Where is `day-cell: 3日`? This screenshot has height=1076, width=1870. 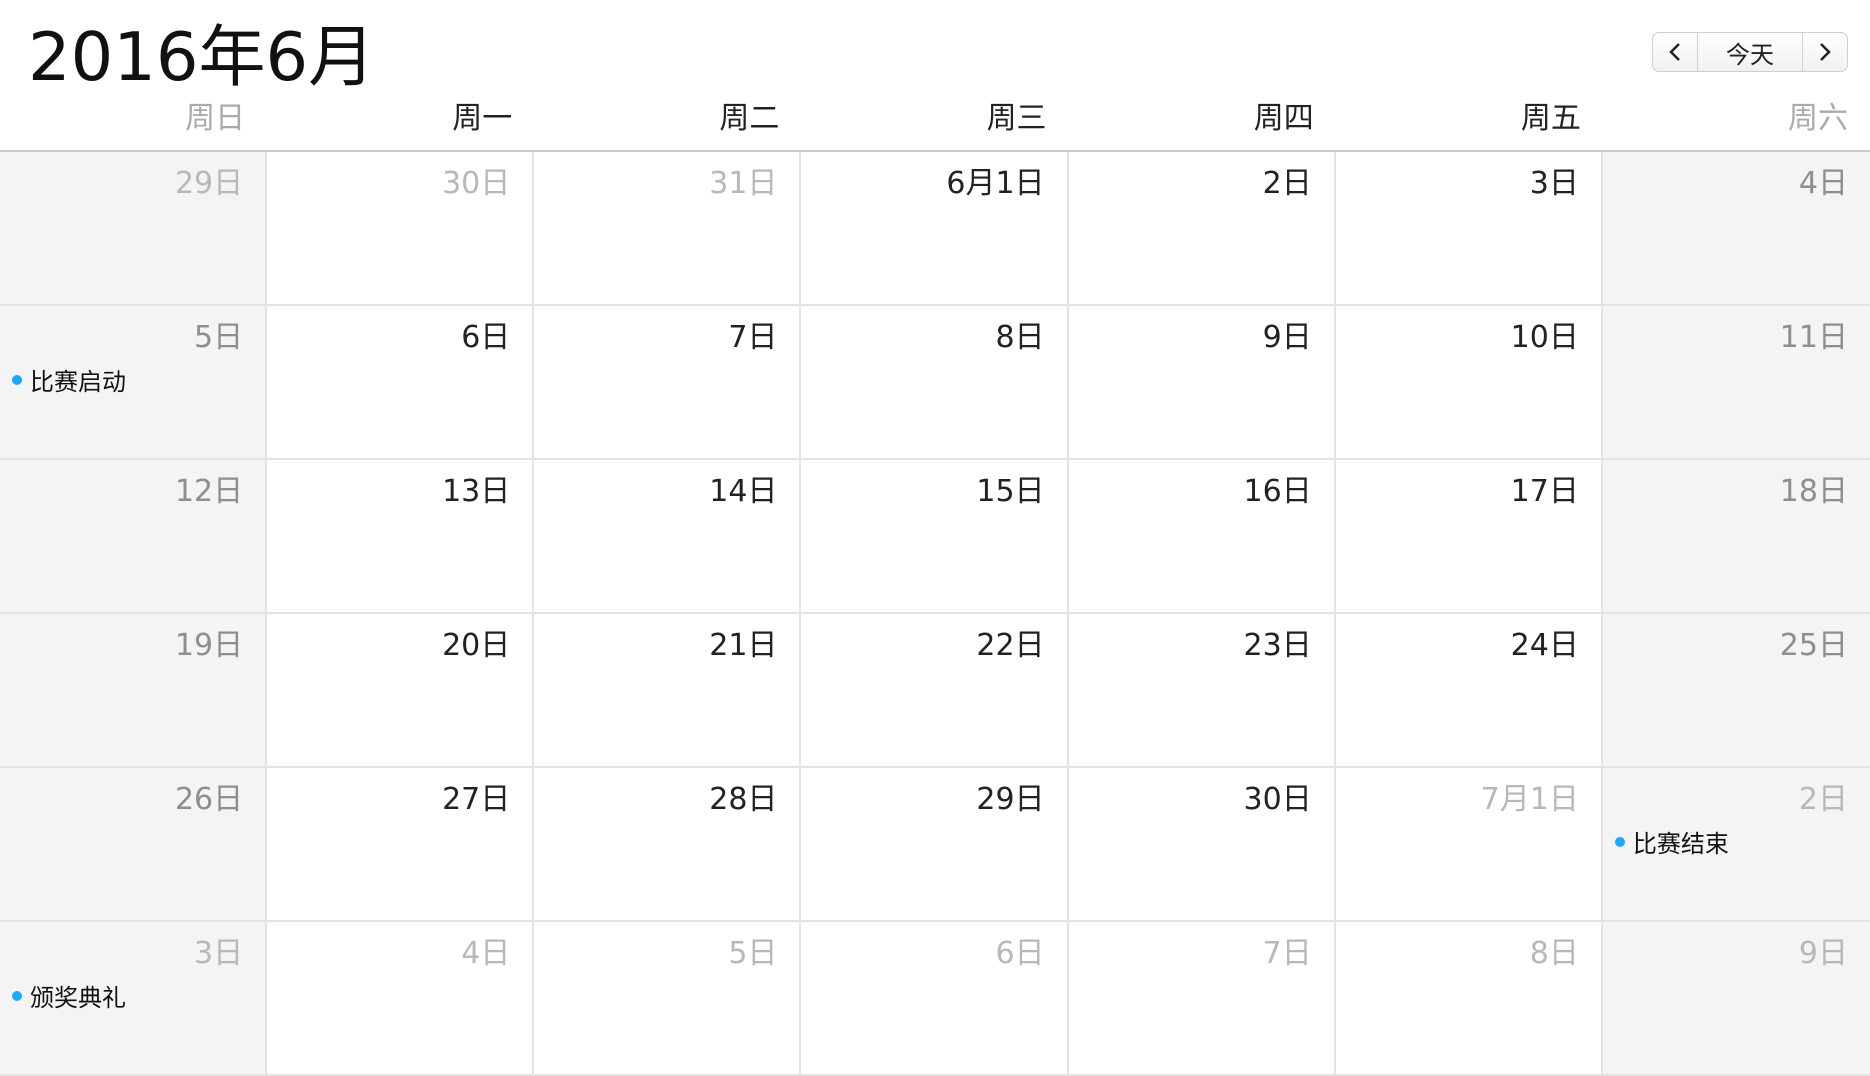 day-cell: 3日 is located at coordinates (1469, 229).